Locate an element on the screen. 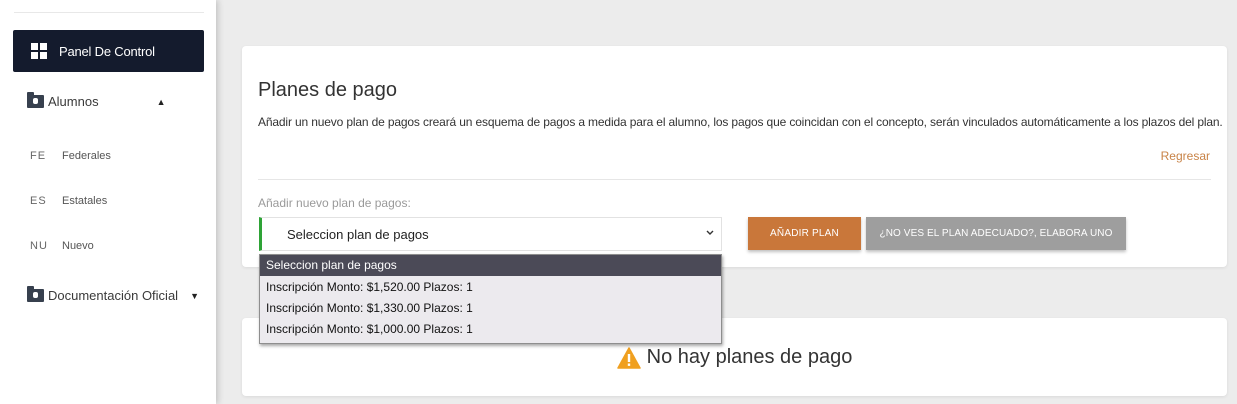  sidebar-subitem-label: Federales is located at coordinates (86, 156).